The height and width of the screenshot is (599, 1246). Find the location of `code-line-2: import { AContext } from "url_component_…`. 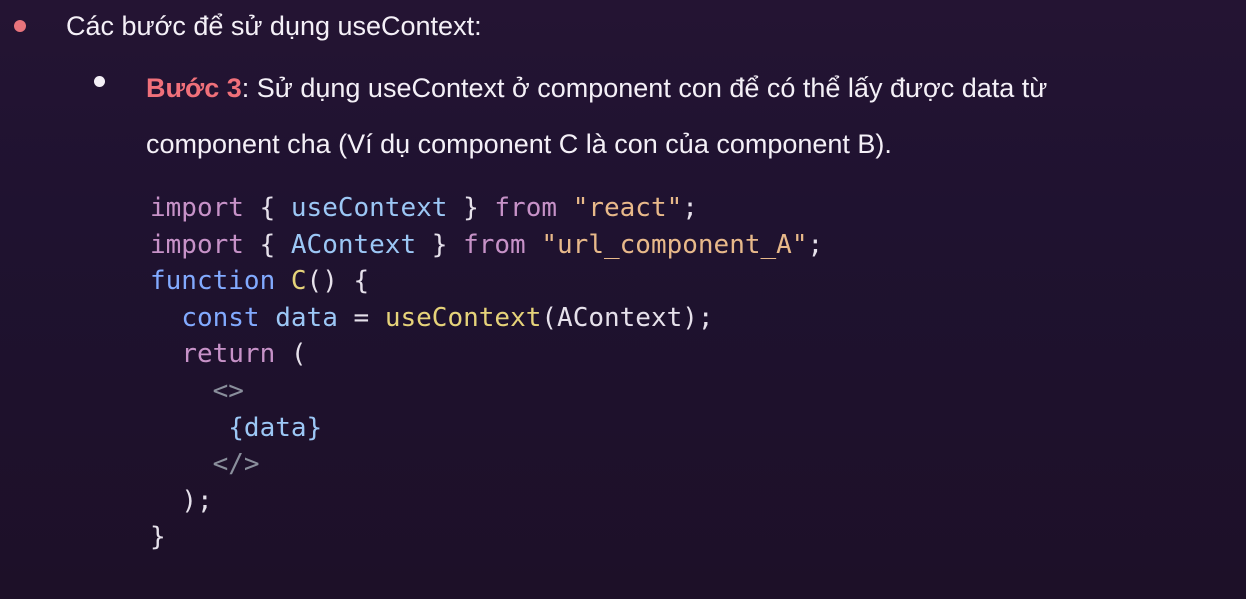

code-line-2: import { AContext } from "url_component_… is located at coordinates (486, 245).